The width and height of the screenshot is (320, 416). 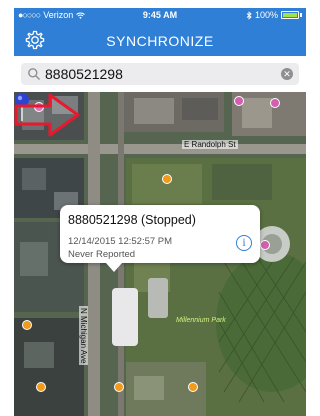 What do you see at coordinates (210, 144) in the screenshot?
I see `street-label-randolph: E Randolph St` at bounding box center [210, 144].